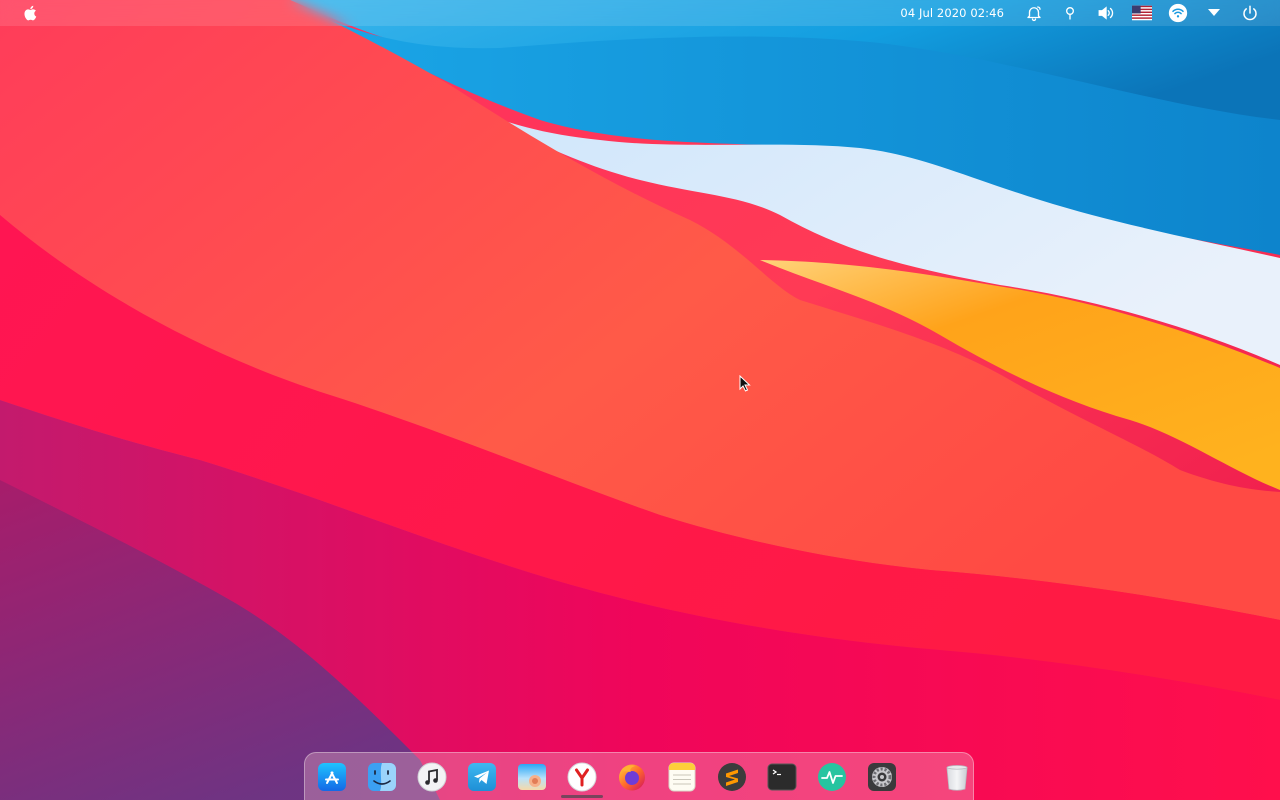 Image resolution: width=1280 pixels, height=800 pixels. I want to click on us-flag-keyboard-layout-icon, so click(1142, 13).